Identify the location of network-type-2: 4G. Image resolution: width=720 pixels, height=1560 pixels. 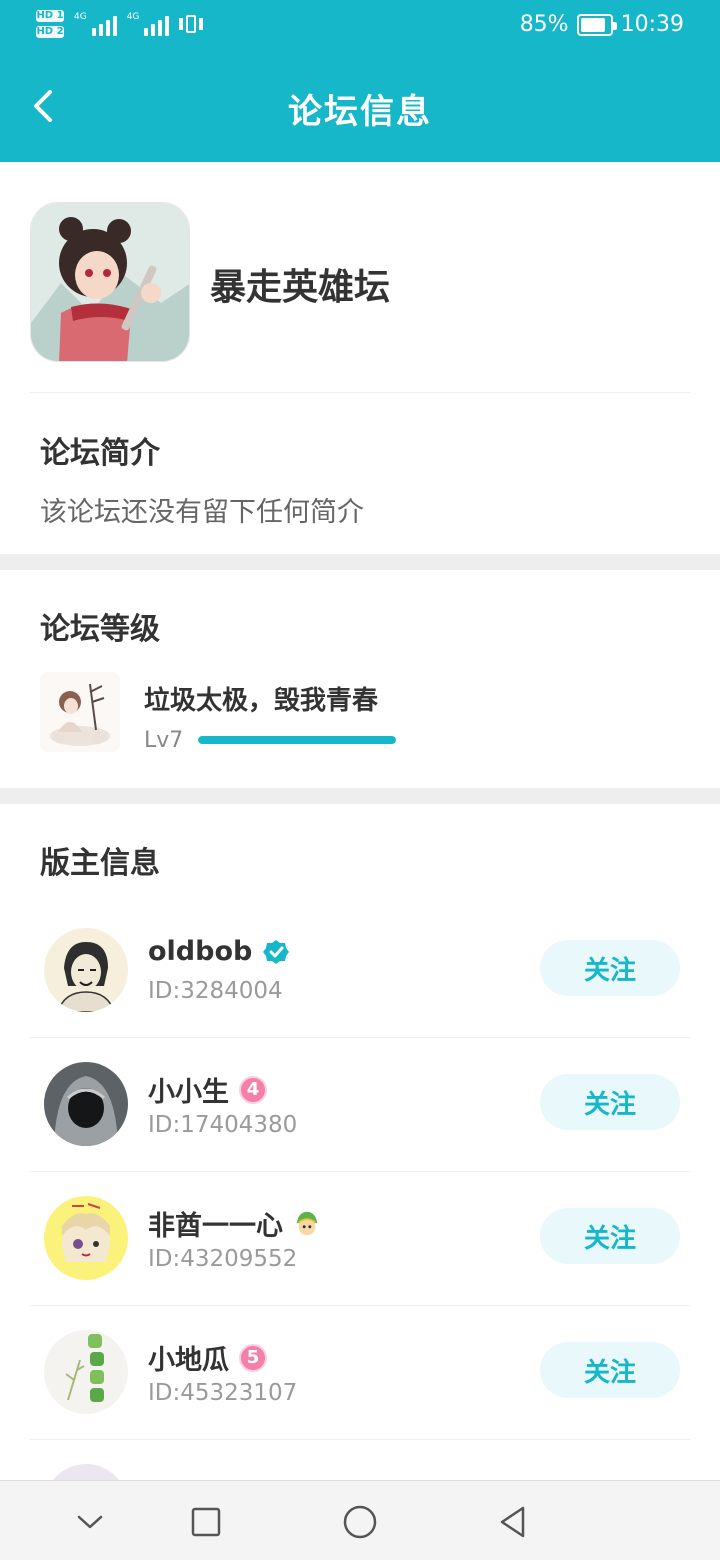
(133, 17).